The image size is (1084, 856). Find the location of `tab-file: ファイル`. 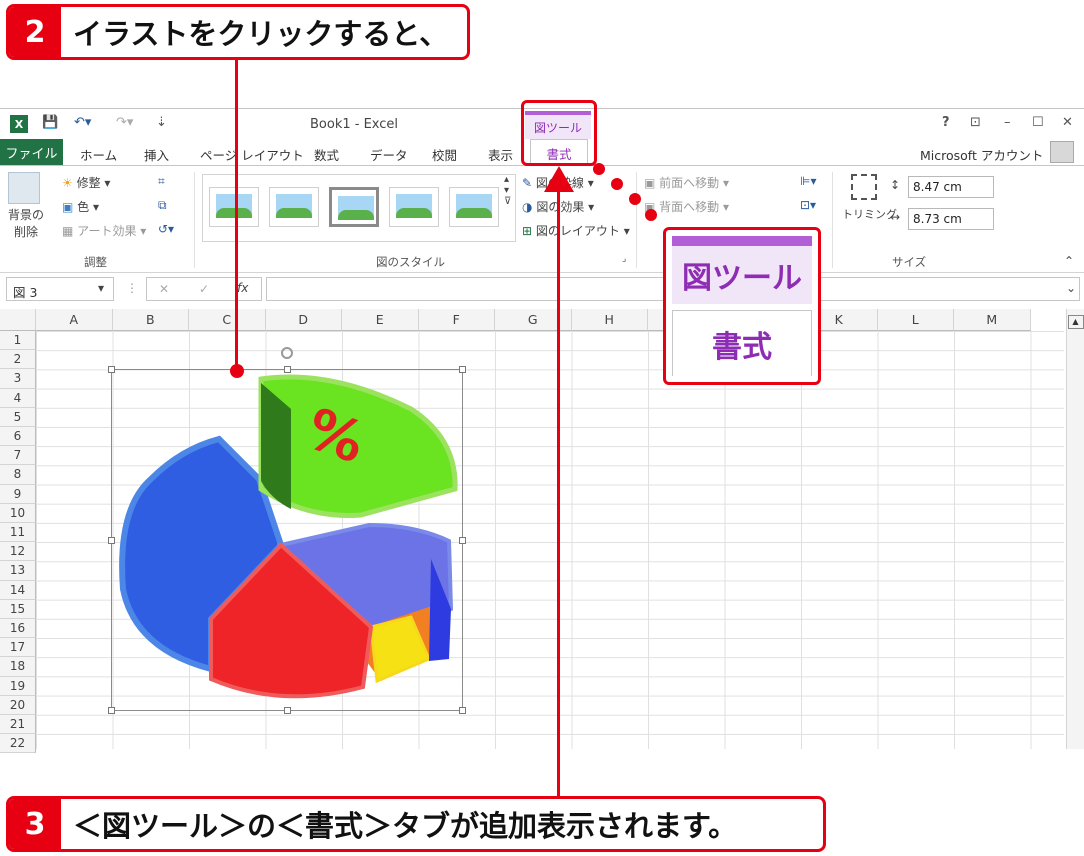

tab-file: ファイル is located at coordinates (31, 152).